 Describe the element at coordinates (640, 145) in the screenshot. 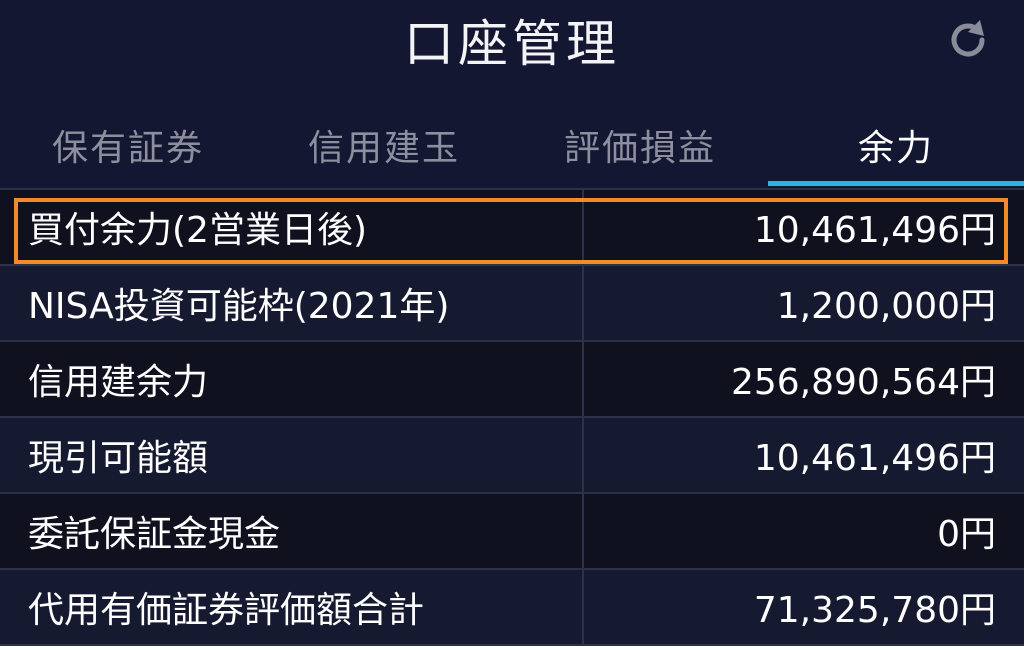

I see `tab-valuation-pl: 評価損益` at that location.